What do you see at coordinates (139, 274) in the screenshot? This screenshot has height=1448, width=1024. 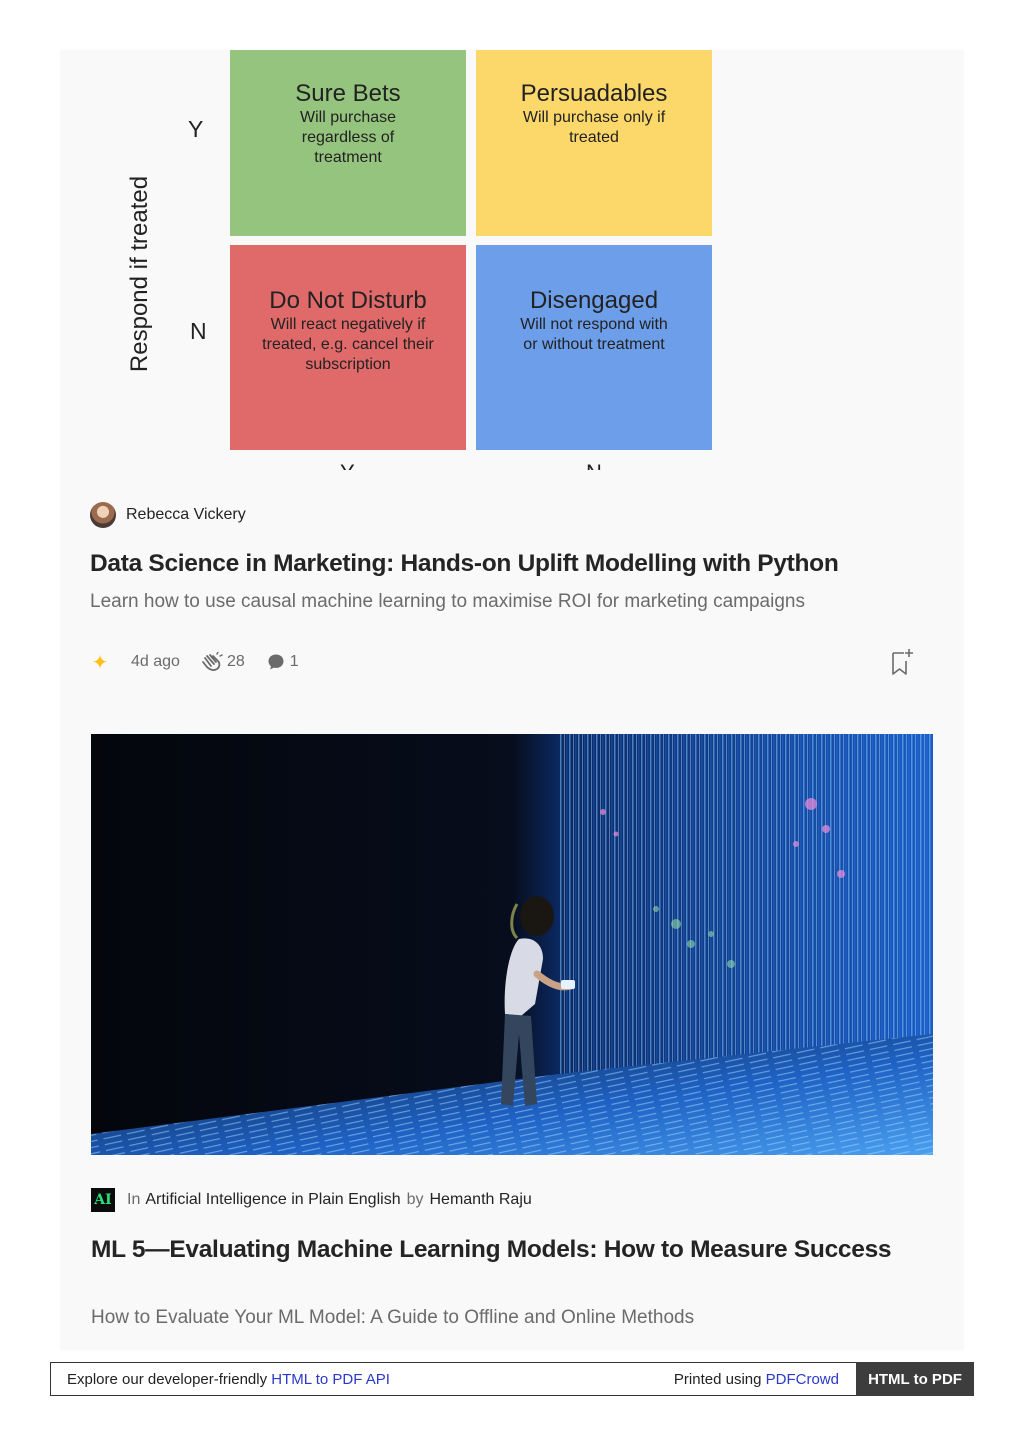 I see `diagram-axis-title: Respond if treated` at bounding box center [139, 274].